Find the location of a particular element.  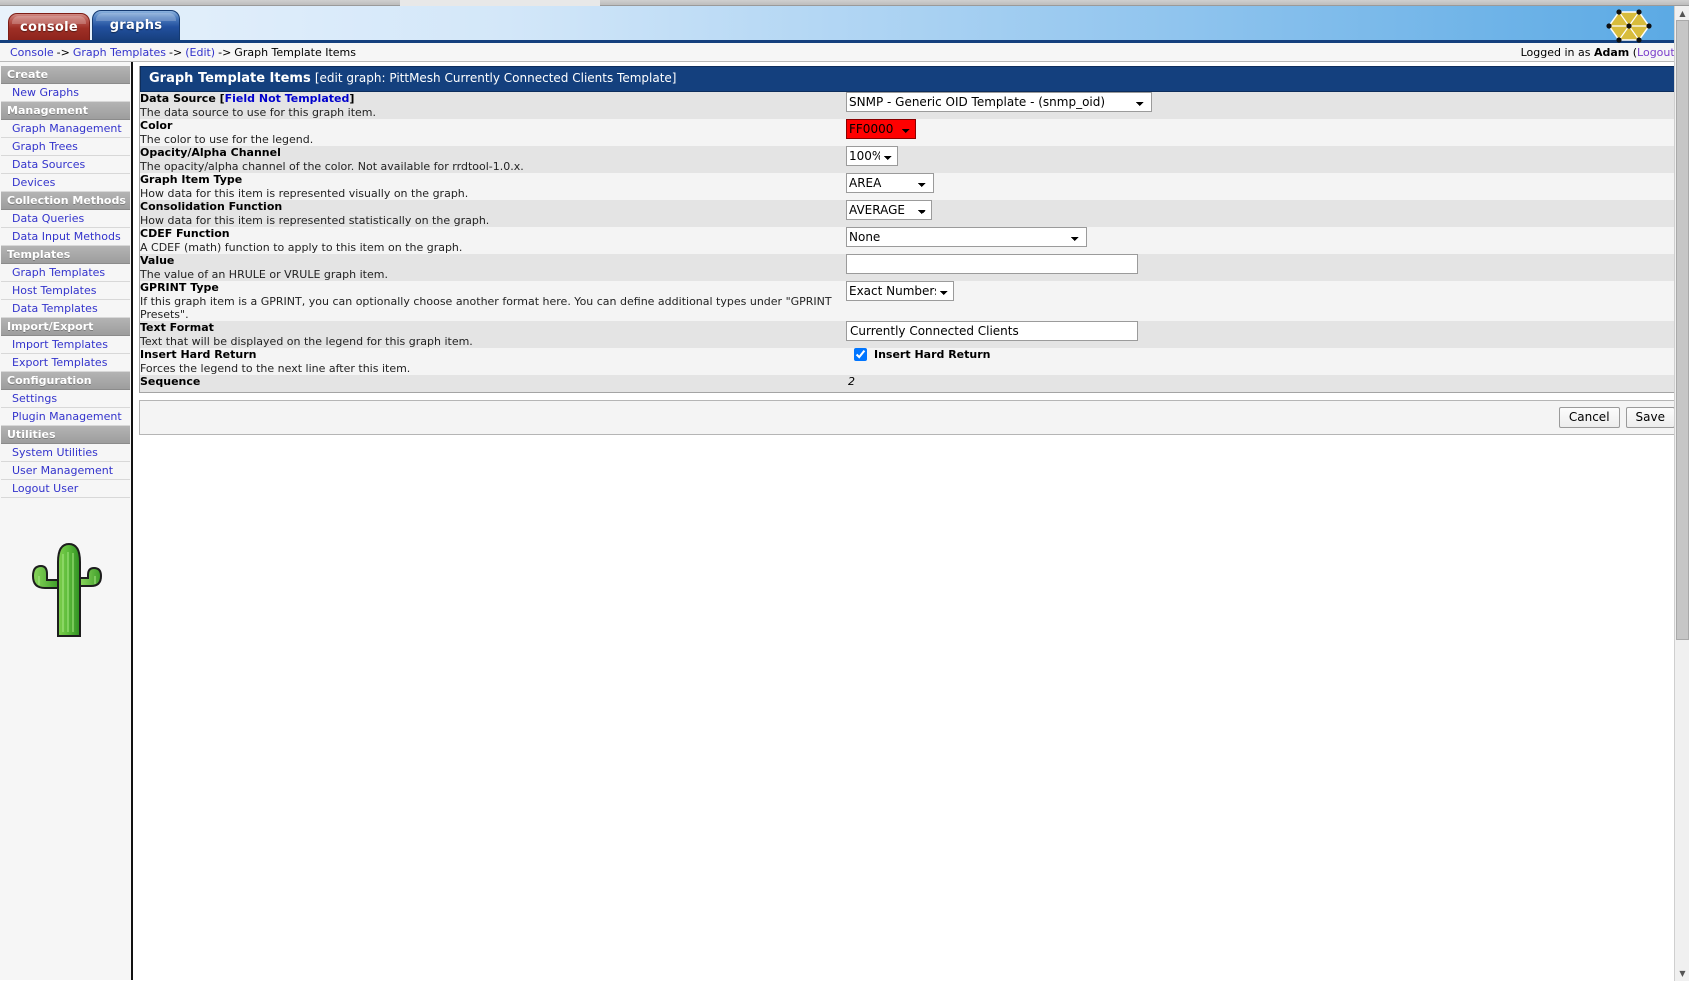

insert-hard-return-checkbox-label: Insert Hard Return is located at coordinates (932, 354).